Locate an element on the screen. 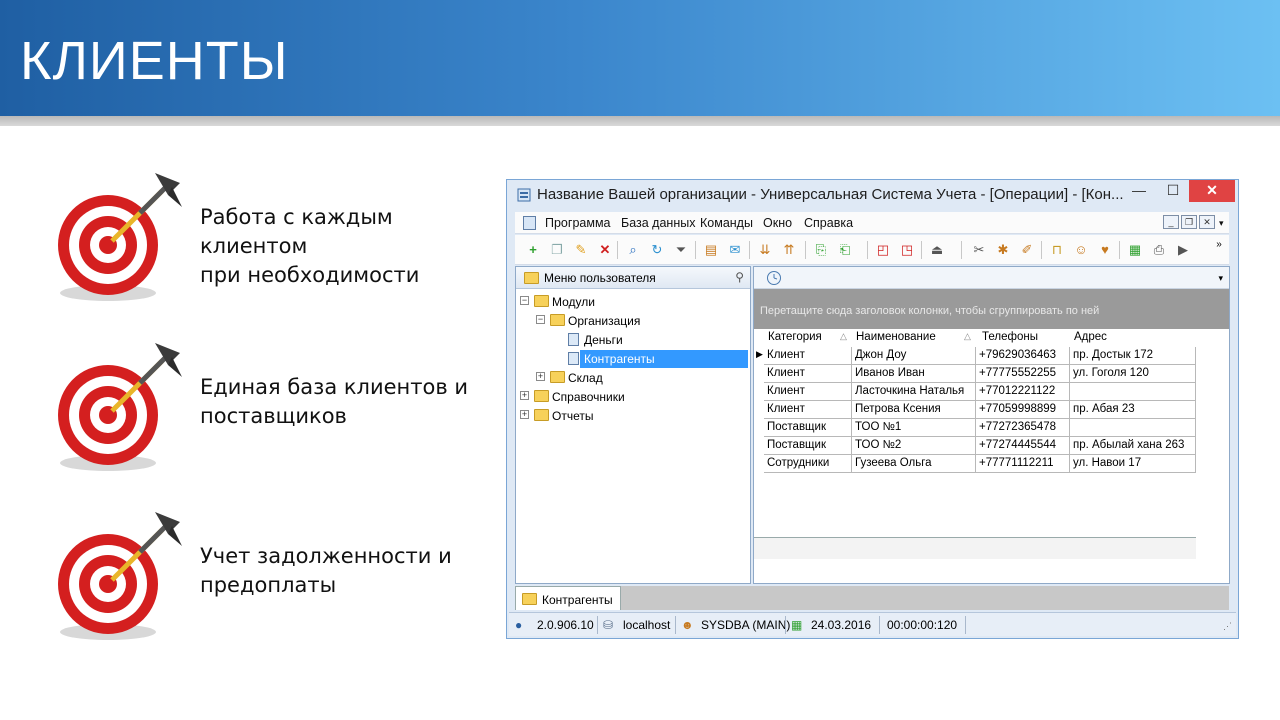  refresh-icon: ↻ is located at coordinates (657, 250).